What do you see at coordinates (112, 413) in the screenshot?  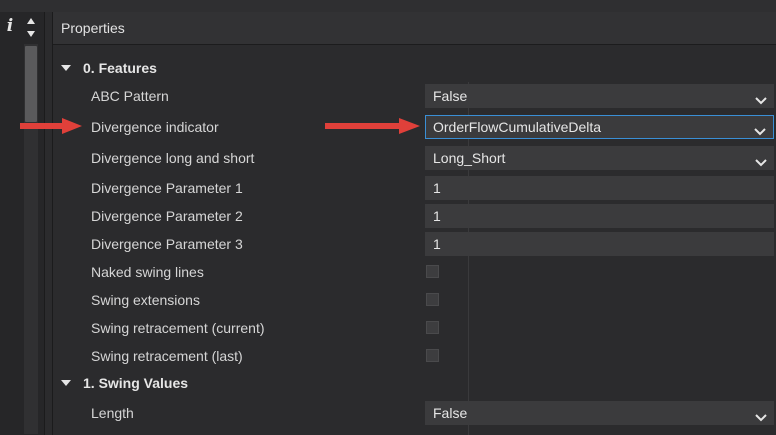 I see `property-label: Length` at bounding box center [112, 413].